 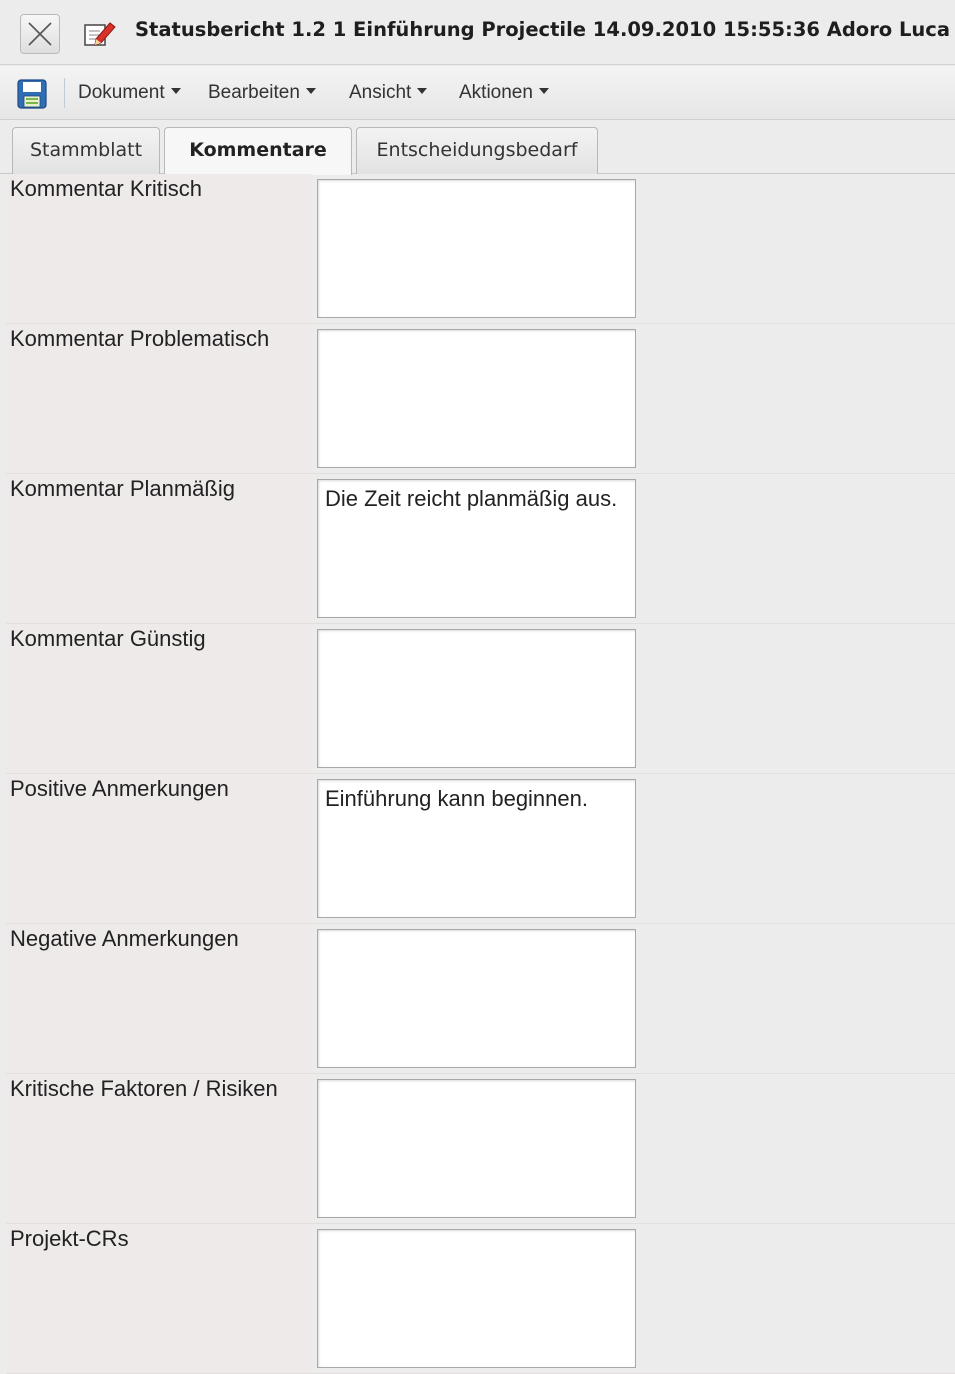 I want to click on form-row-kommentar-kritisch: Kommentar Kritisch, so click(x=480, y=249).